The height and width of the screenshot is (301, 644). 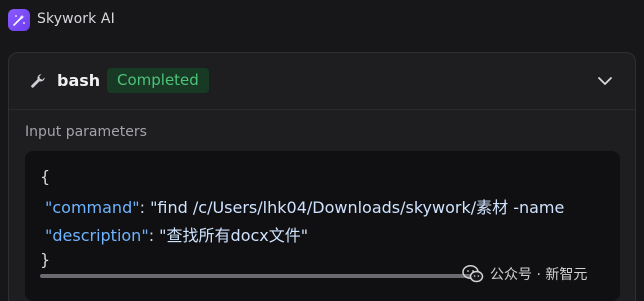 What do you see at coordinates (234, 235) in the screenshot?
I see `json-value-description: "查找所有docx文件"` at bounding box center [234, 235].